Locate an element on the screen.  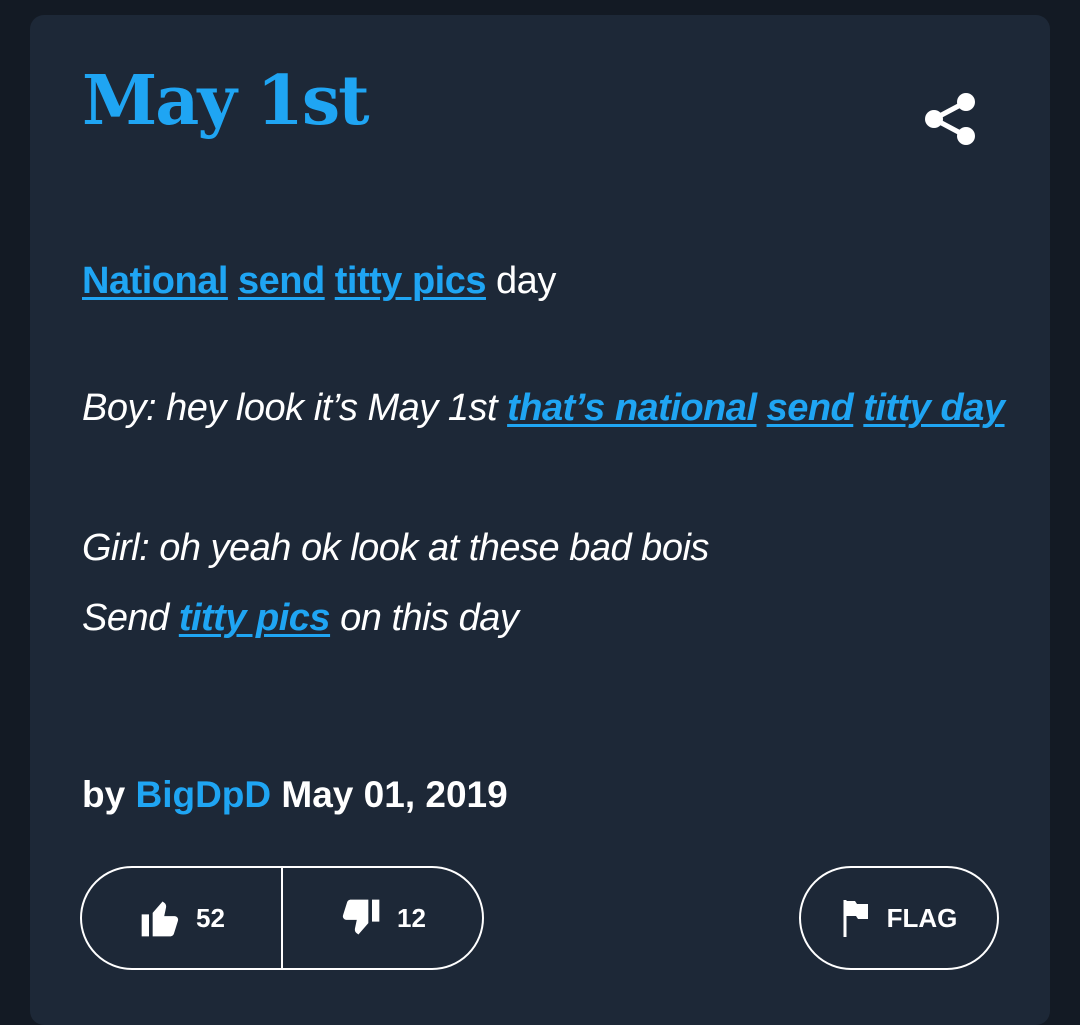
vote-buttons: 52 12 is located at coordinates (282, 918).